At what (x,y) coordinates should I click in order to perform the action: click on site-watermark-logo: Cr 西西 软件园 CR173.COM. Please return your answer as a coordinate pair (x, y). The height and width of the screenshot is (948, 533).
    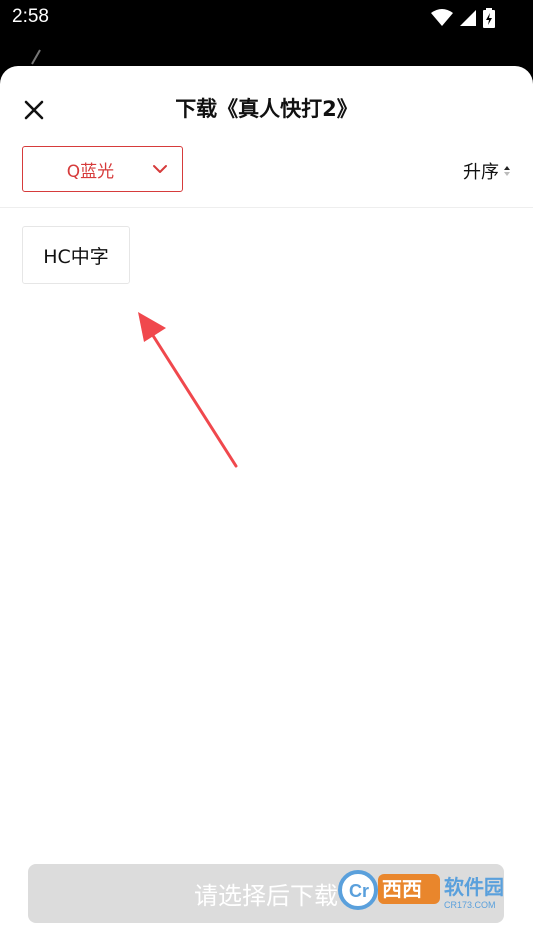
    Looking at the image, I should click on (421, 890).